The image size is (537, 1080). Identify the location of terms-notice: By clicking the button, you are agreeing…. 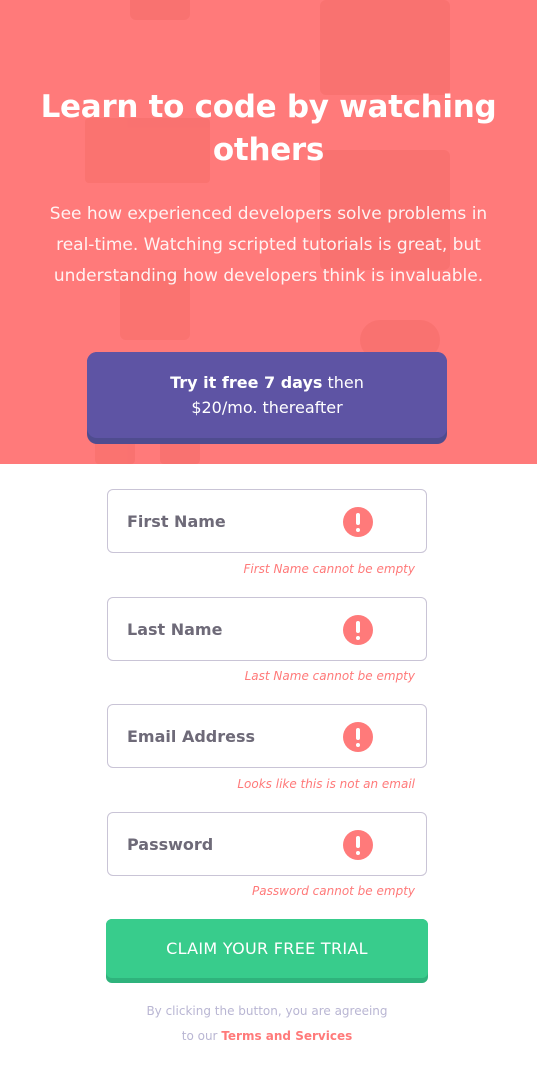
(267, 1024).